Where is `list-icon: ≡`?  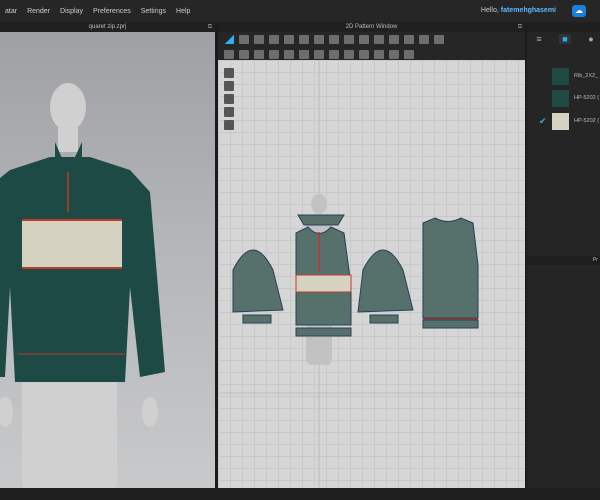
list-icon: ≡ is located at coordinates (539, 39).